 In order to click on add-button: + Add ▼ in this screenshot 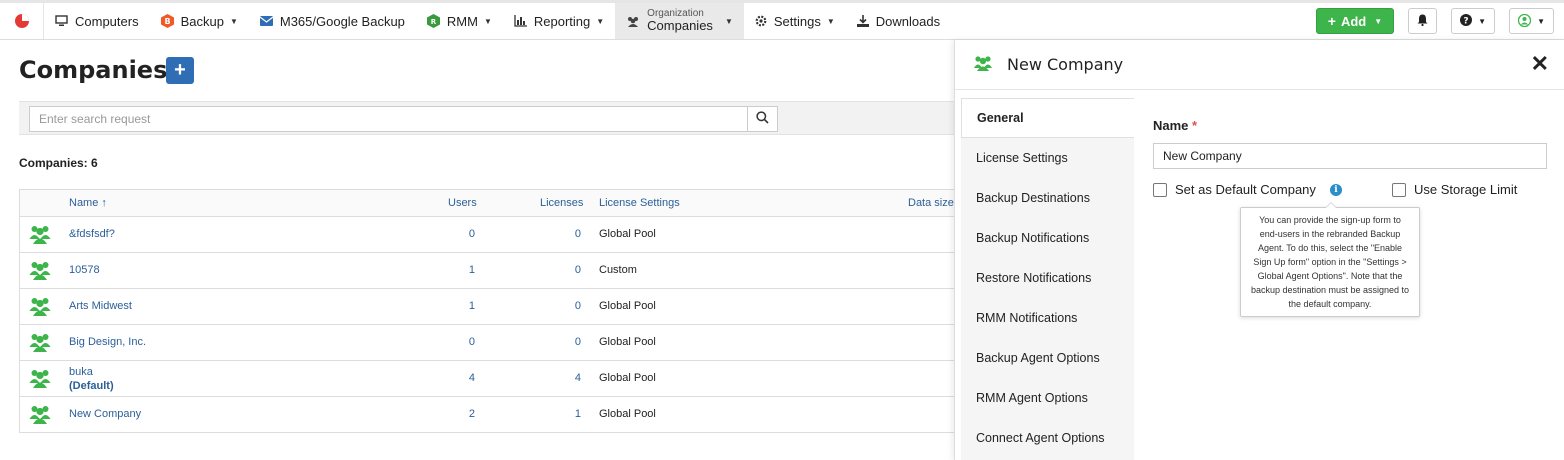, I will do `click(1355, 21)`.